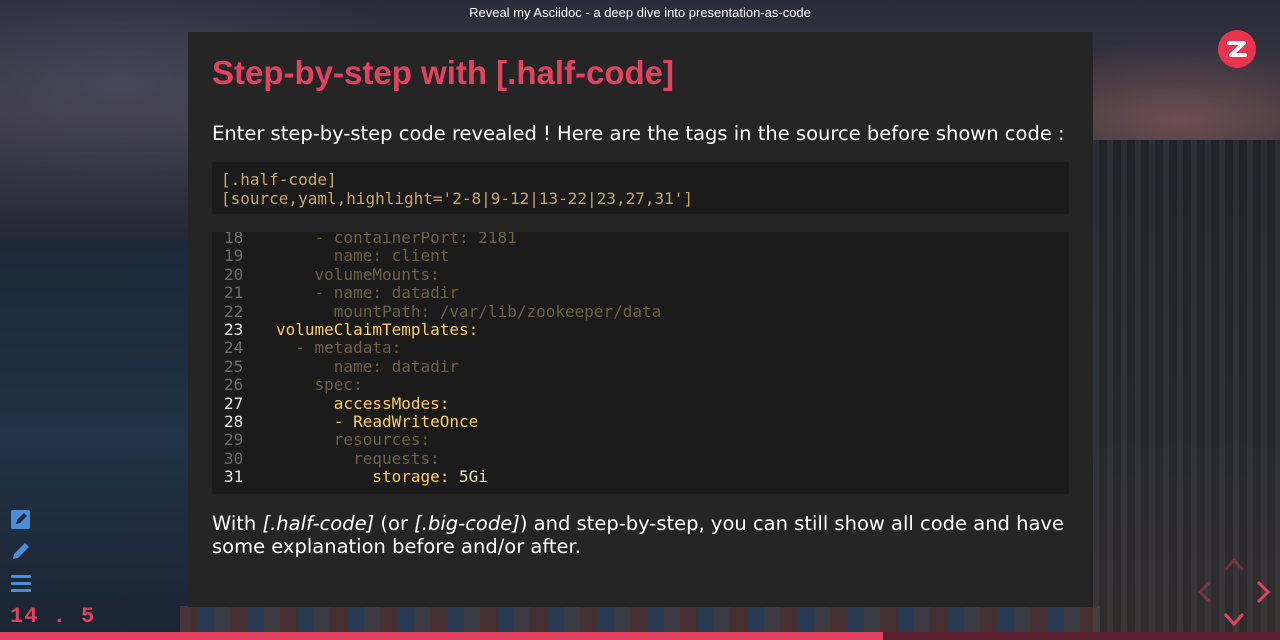  I want to click on slide-number: 14 . 5, so click(53, 616).